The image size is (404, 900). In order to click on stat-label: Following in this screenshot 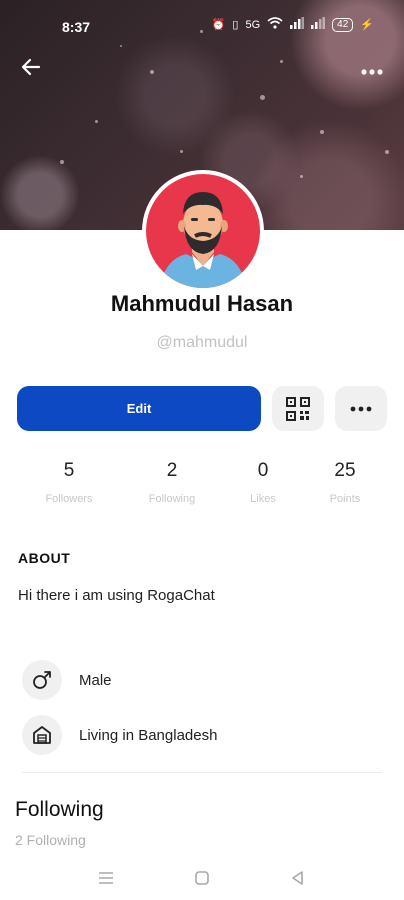, I will do `click(172, 499)`.